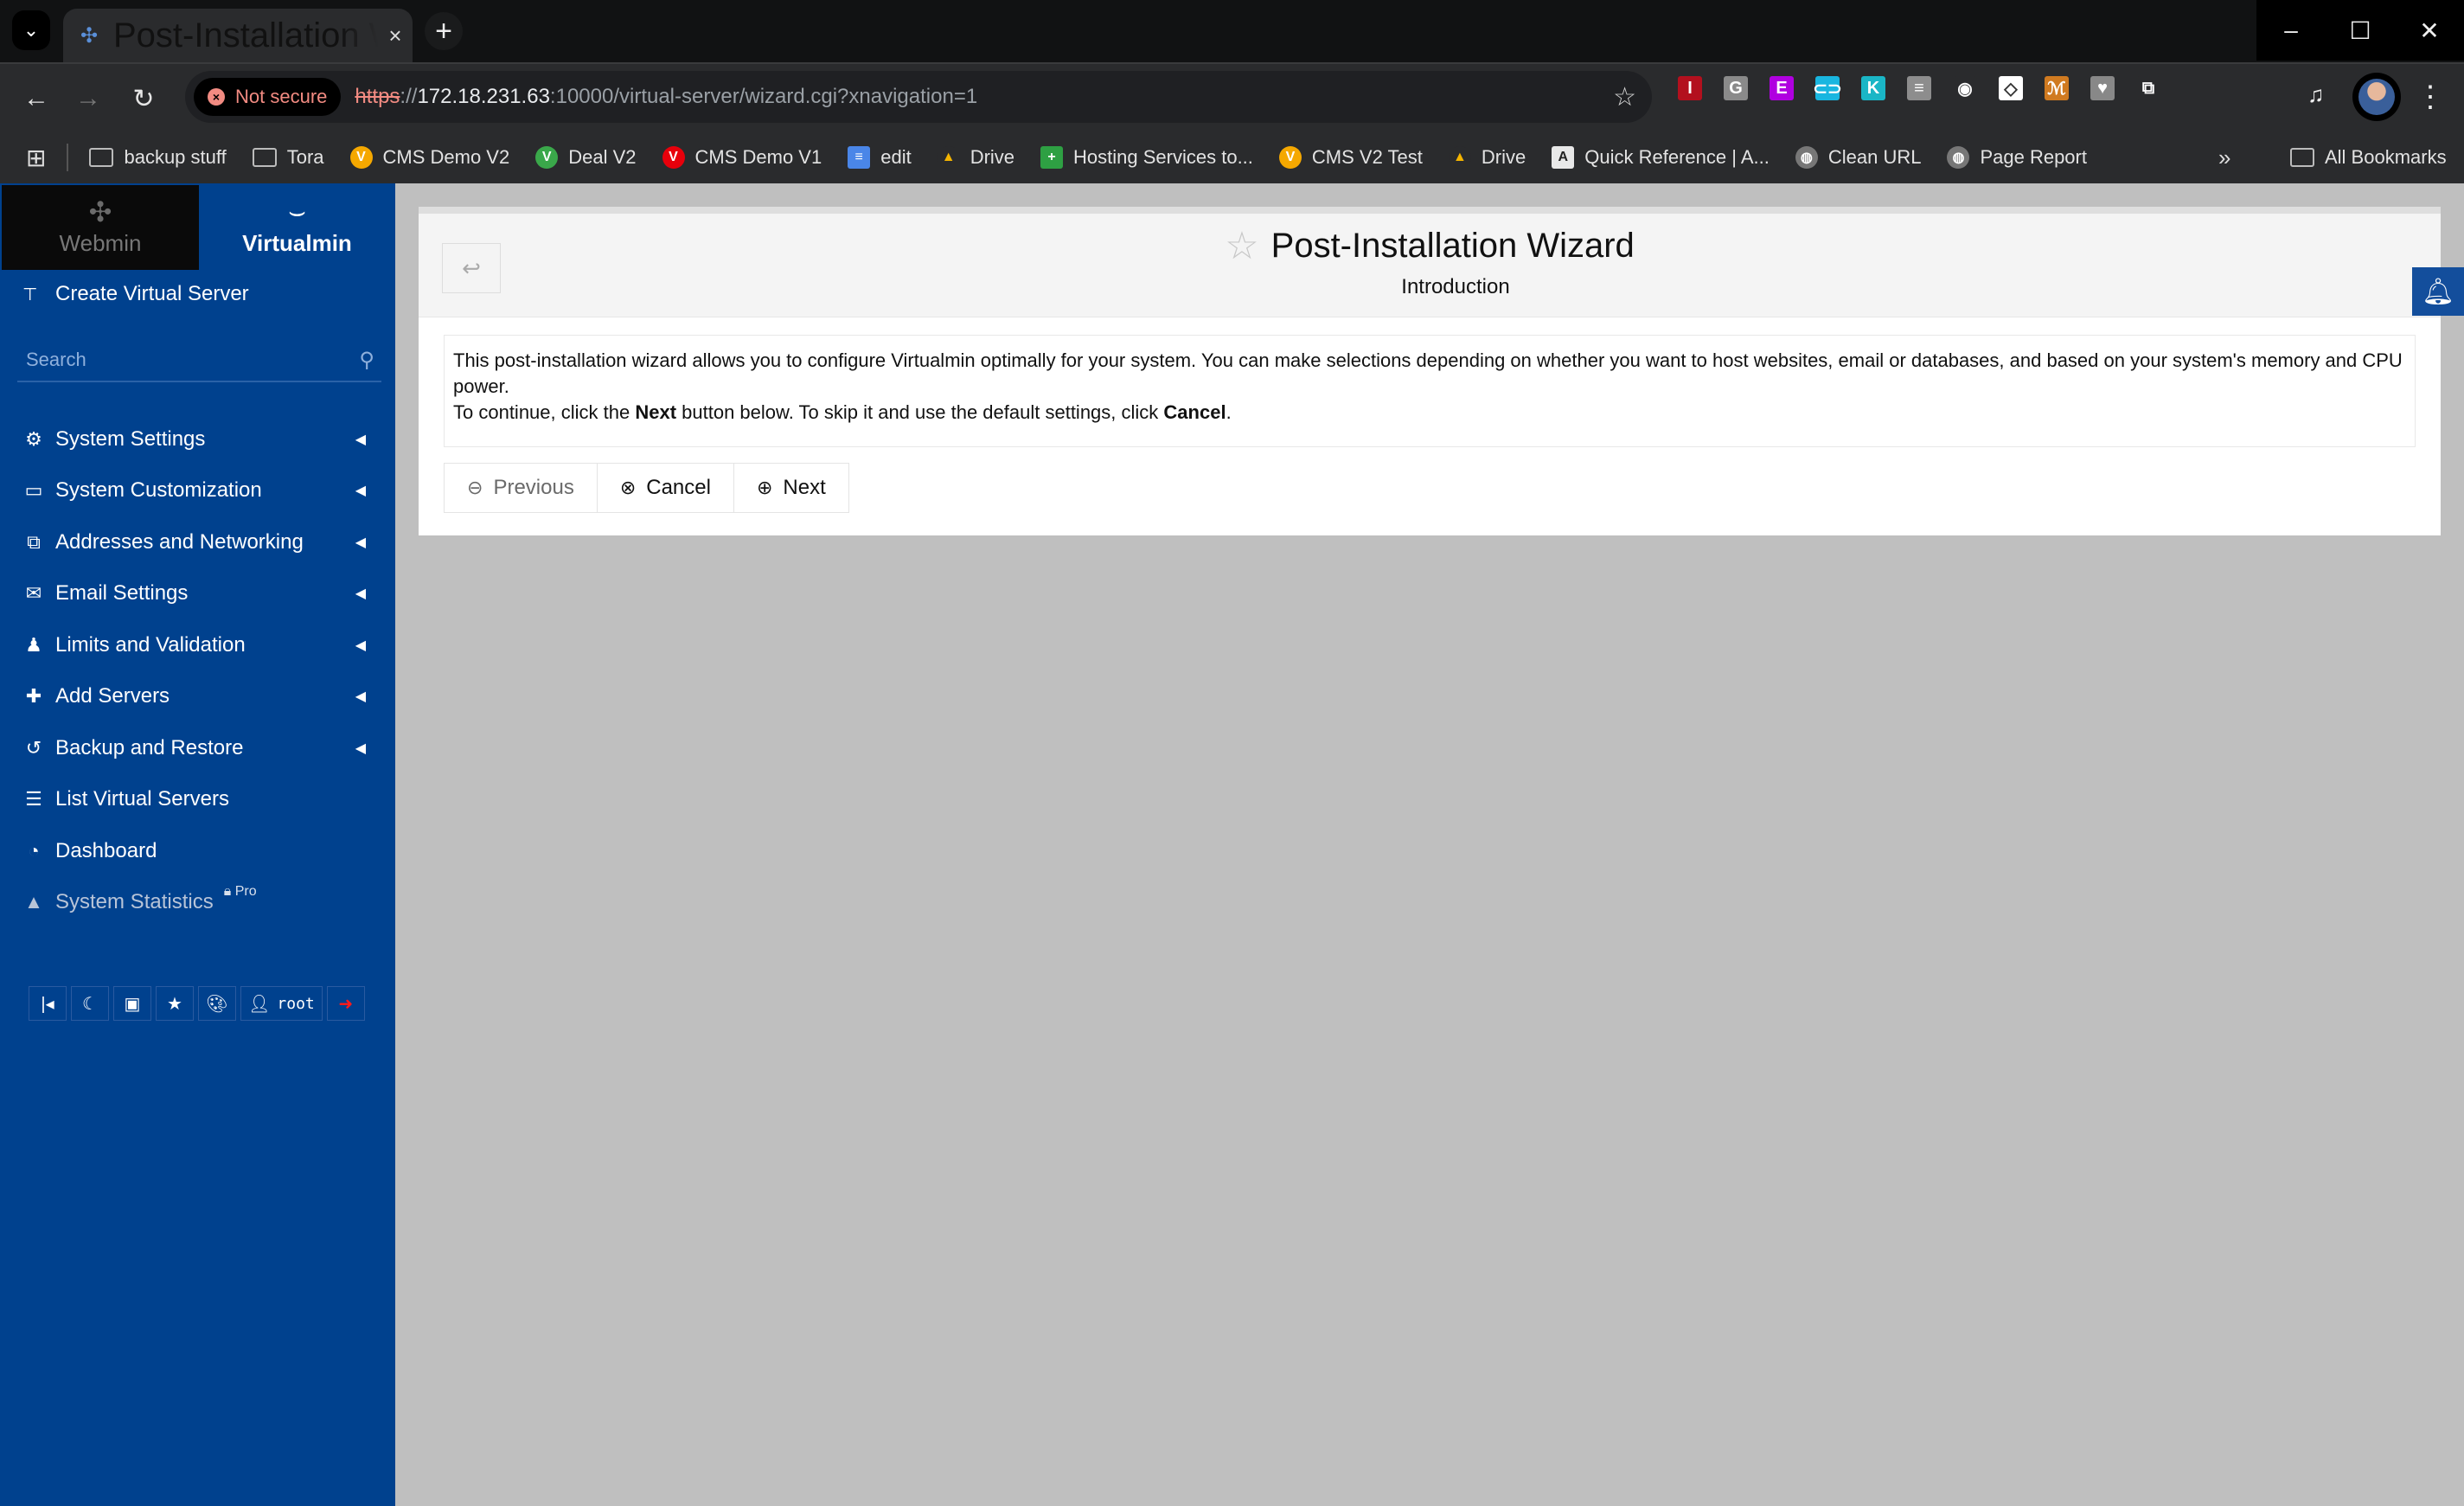  What do you see at coordinates (395, 35) in the screenshot?
I see `tab-close-icon: ×` at bounding box center [395, 35].